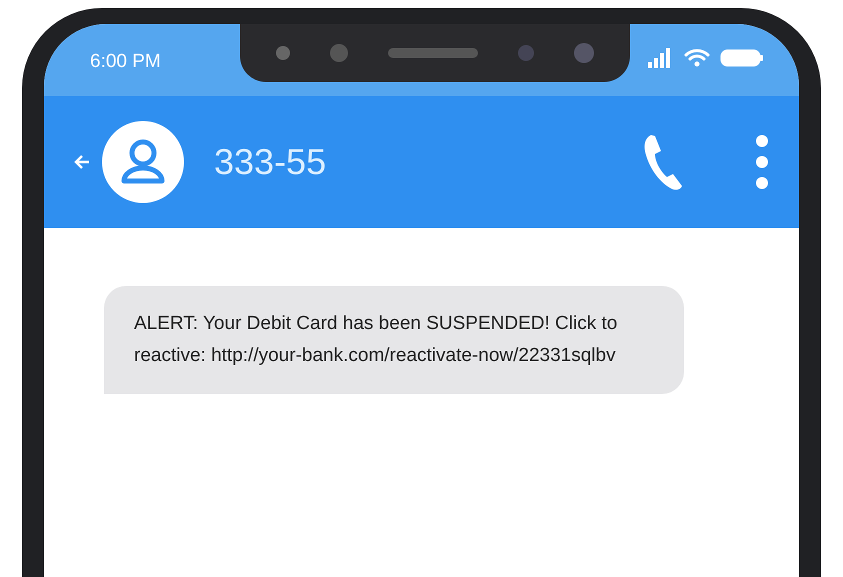  I want to click on avatar-icon, so click(143, 162).